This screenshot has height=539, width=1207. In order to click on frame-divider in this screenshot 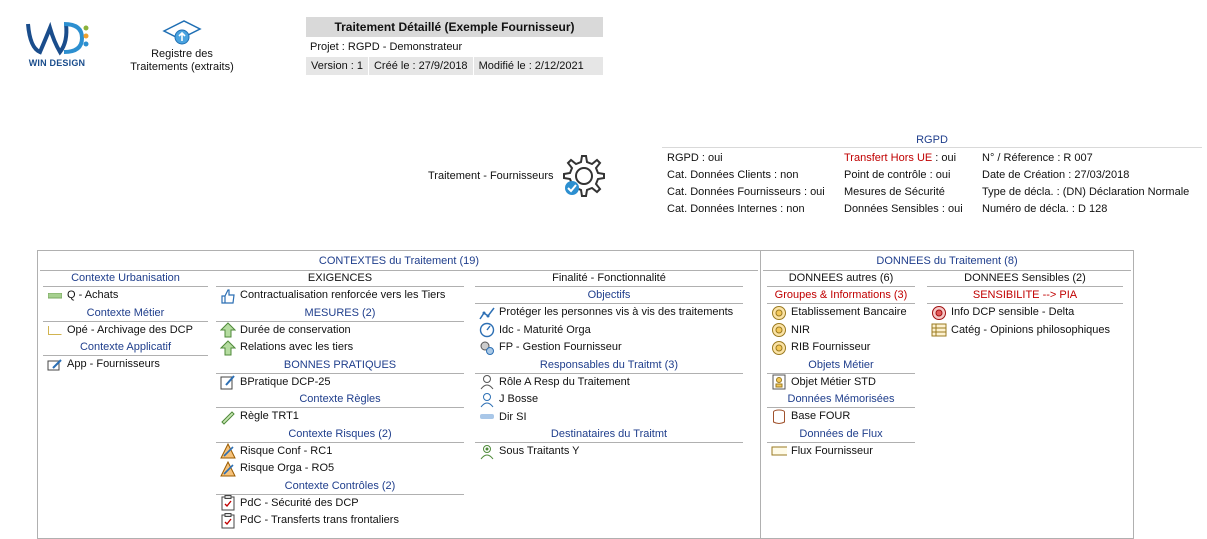, I will do `click(760, 394)`.